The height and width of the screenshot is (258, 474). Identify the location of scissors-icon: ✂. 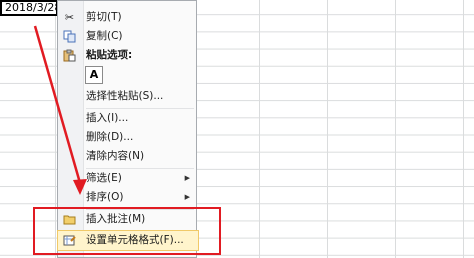
(69, 17).